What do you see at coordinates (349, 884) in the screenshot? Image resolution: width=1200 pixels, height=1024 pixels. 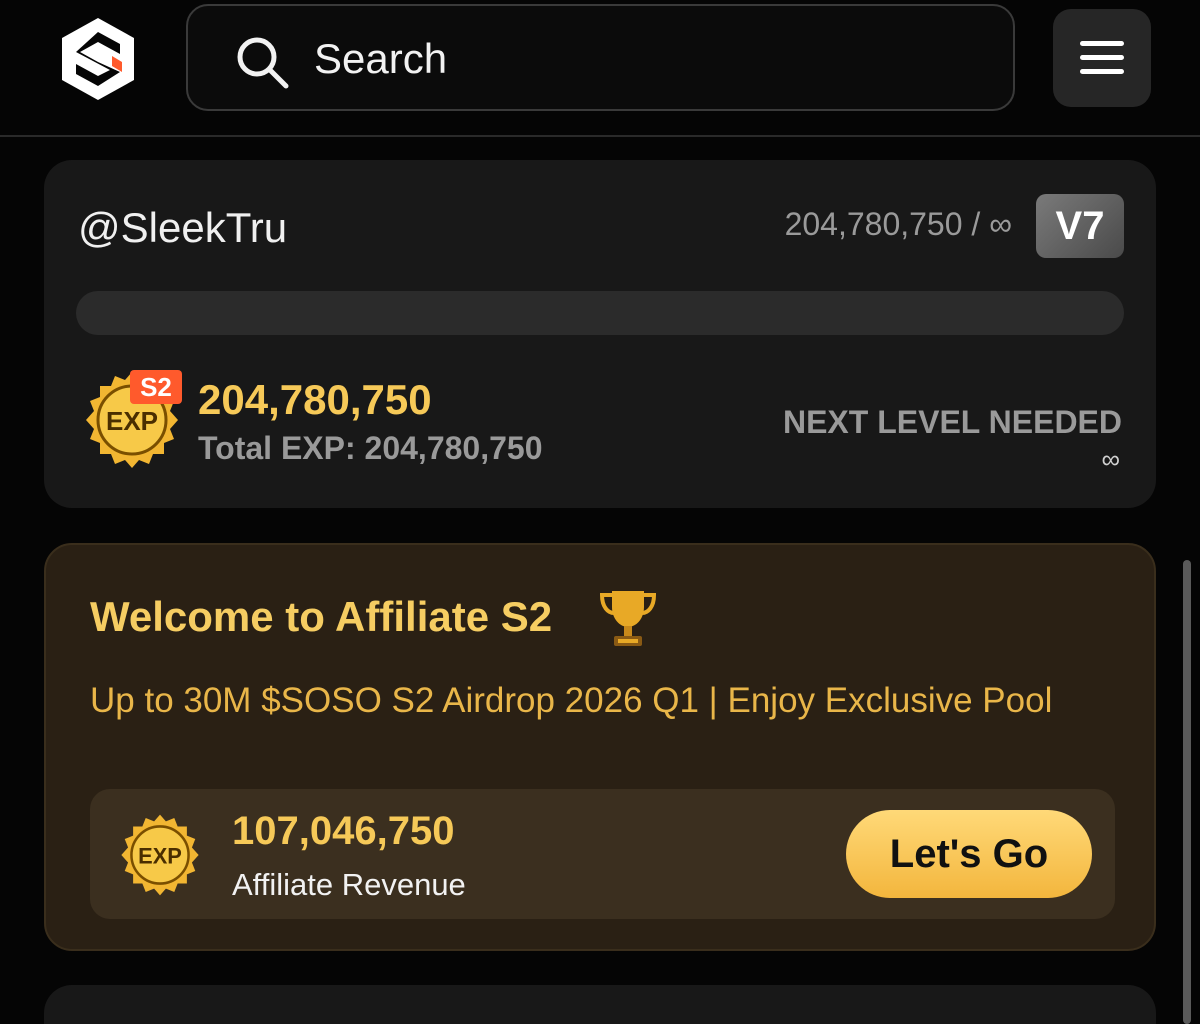 I see `affiliate-revenue-label: Affiliate Revenue` at bounding box center [349, 884].